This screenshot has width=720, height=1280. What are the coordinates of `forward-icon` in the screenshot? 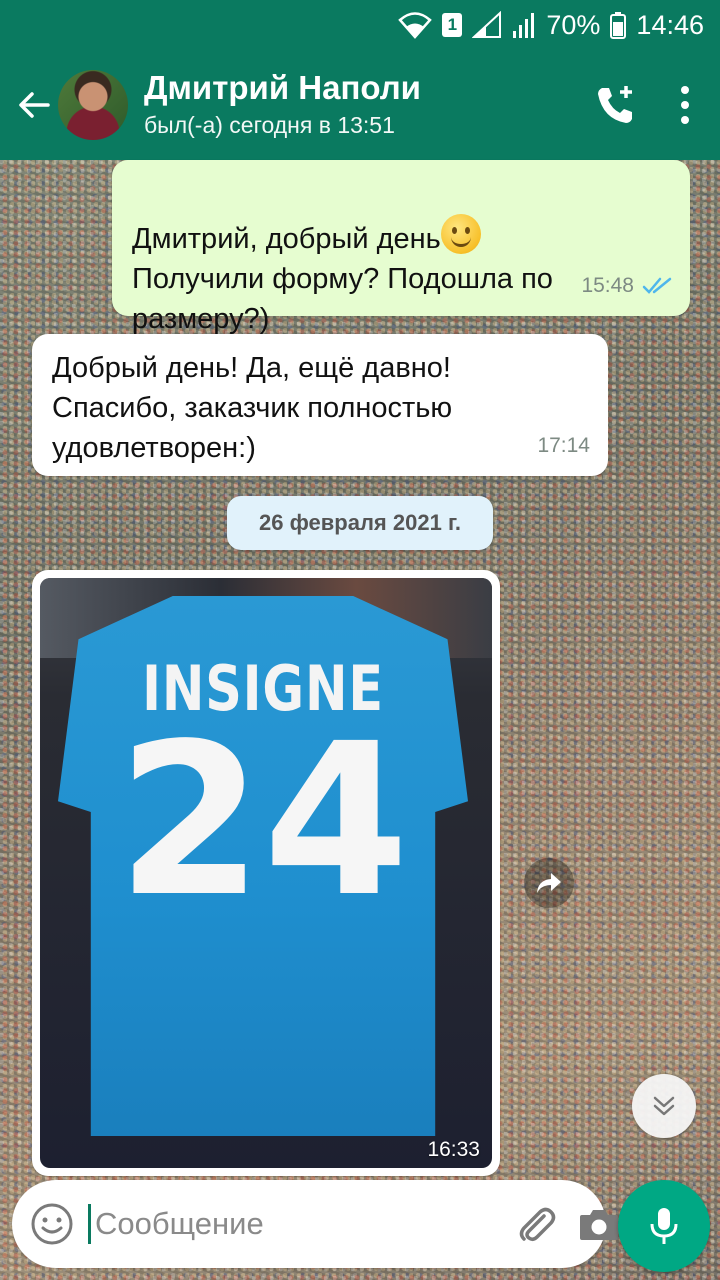 It's located at (549, 883).